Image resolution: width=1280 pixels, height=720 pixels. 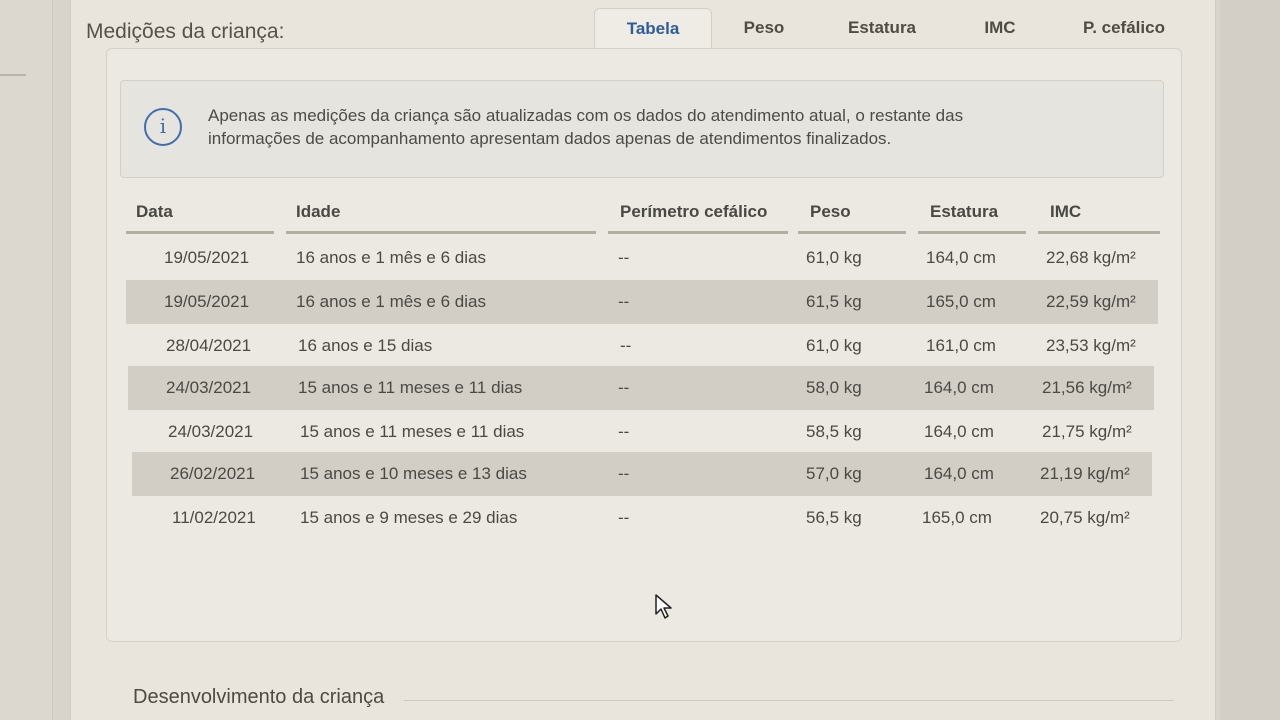 I want to click on cell-peso: 58,5 kg, so click(x=834, y=431).